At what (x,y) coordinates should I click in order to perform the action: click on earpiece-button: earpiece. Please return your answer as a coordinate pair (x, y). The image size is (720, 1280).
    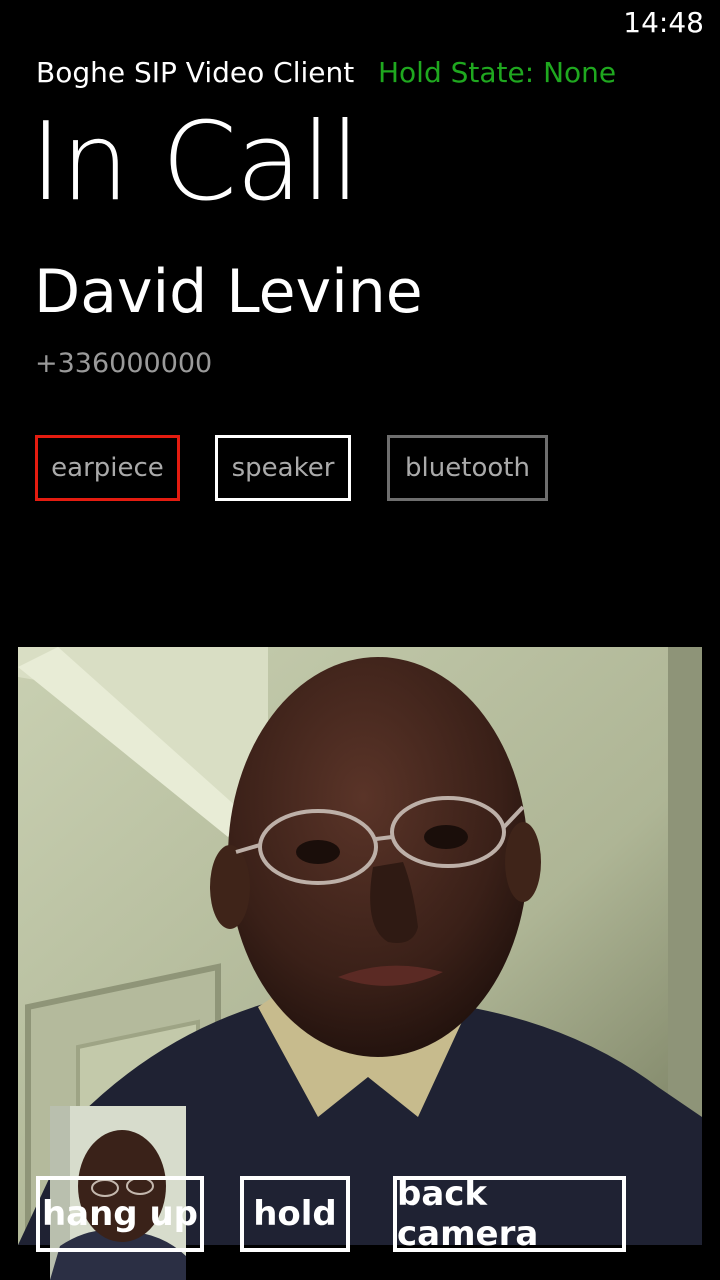
    Looking at the image, I should click on (107, 468).